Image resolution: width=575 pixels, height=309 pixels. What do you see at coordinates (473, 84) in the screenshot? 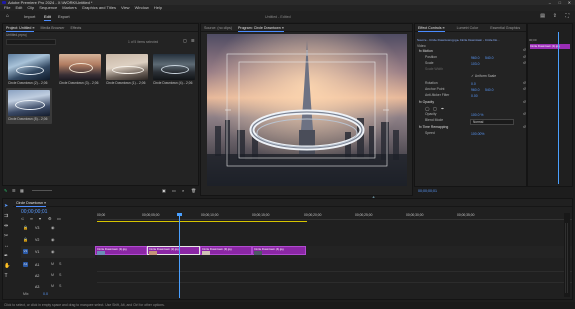
I see `rotation-value: 0.0` at bounding box center [473, 84].